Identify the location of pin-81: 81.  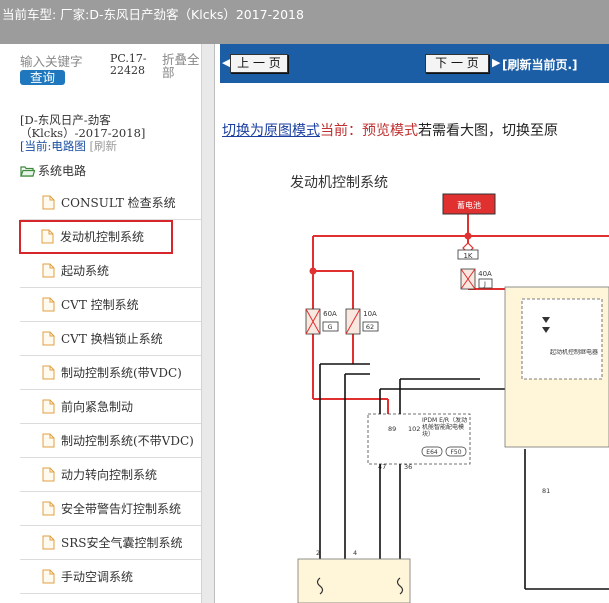
(546, 491).